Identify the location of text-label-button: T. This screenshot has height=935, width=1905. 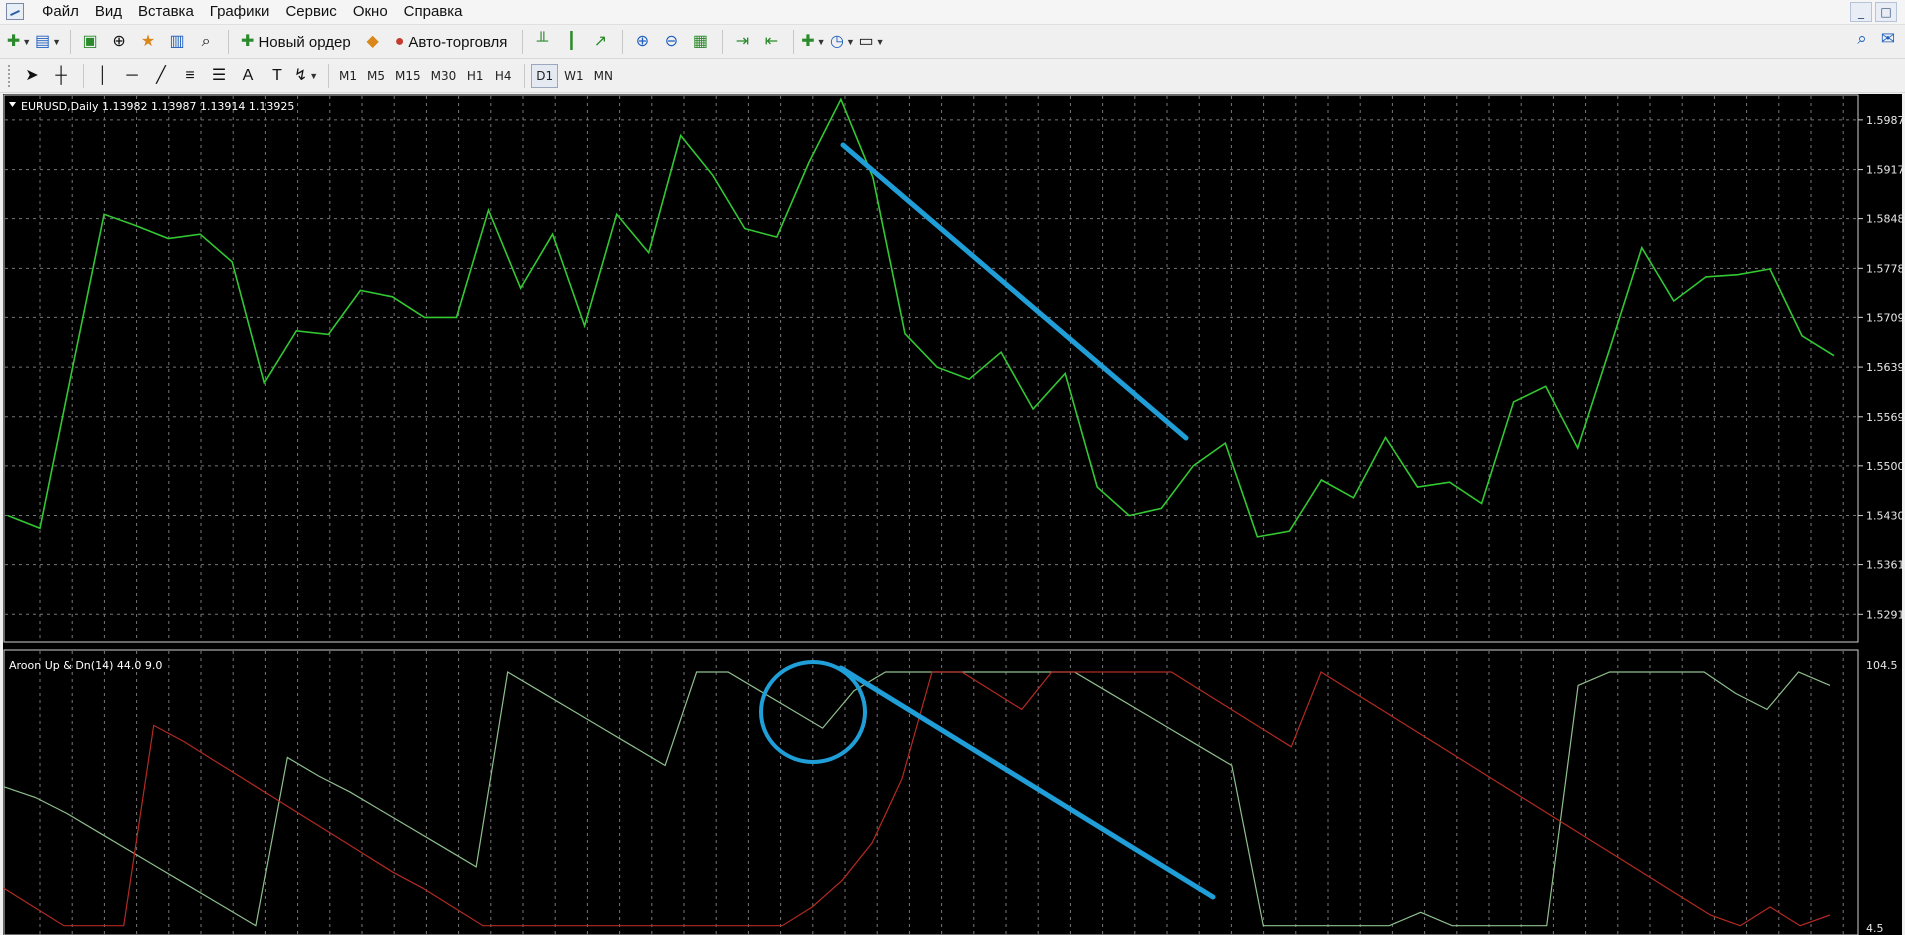
(277, 76).